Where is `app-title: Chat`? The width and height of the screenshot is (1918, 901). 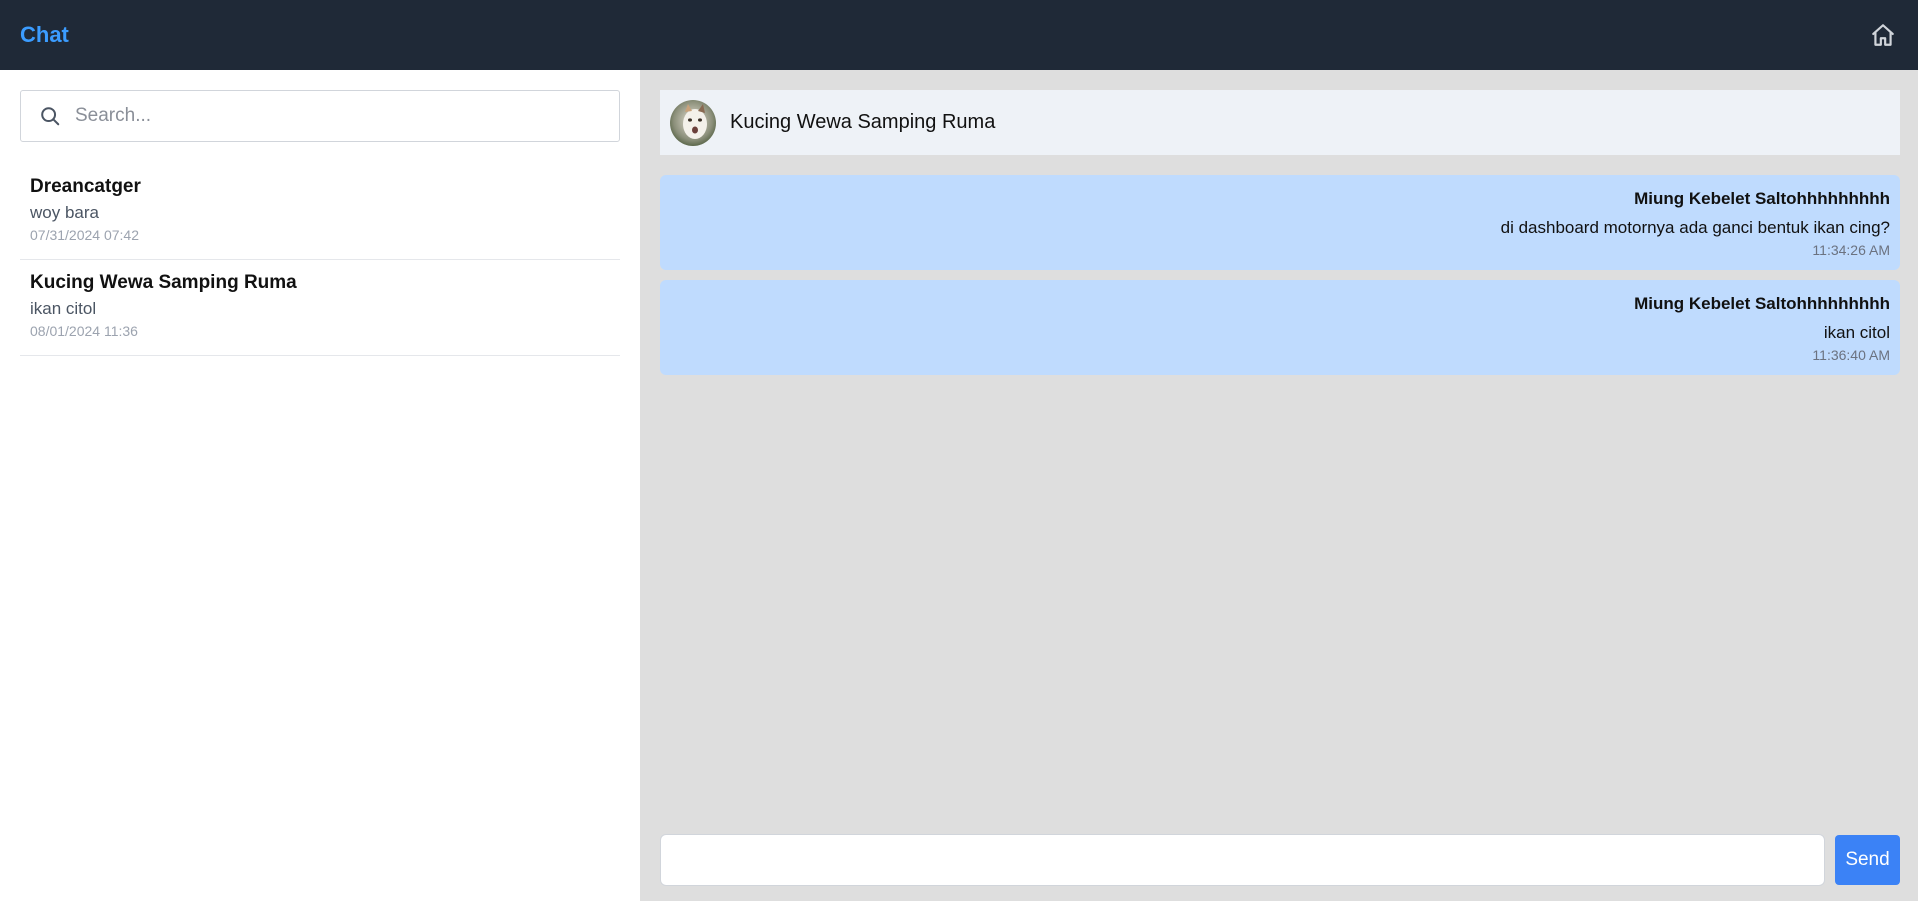
app-title: Chat is located at coordinates (44, 35).